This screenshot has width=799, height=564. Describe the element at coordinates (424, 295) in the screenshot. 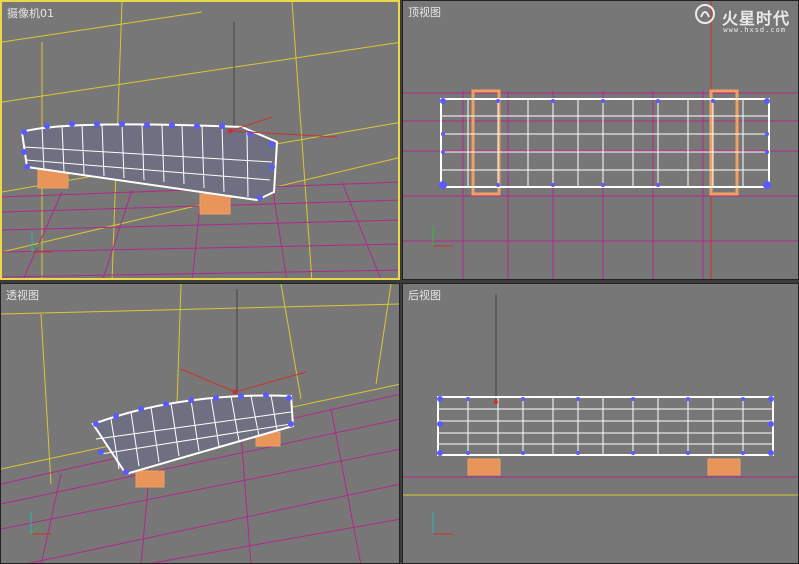

I see `viewport-label-back: 后视图` at that location.